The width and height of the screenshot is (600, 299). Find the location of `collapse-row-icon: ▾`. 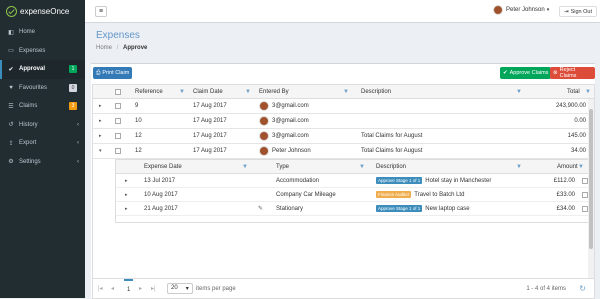

collapse-row-icon: ▾ is located at coordinates (100, 151).